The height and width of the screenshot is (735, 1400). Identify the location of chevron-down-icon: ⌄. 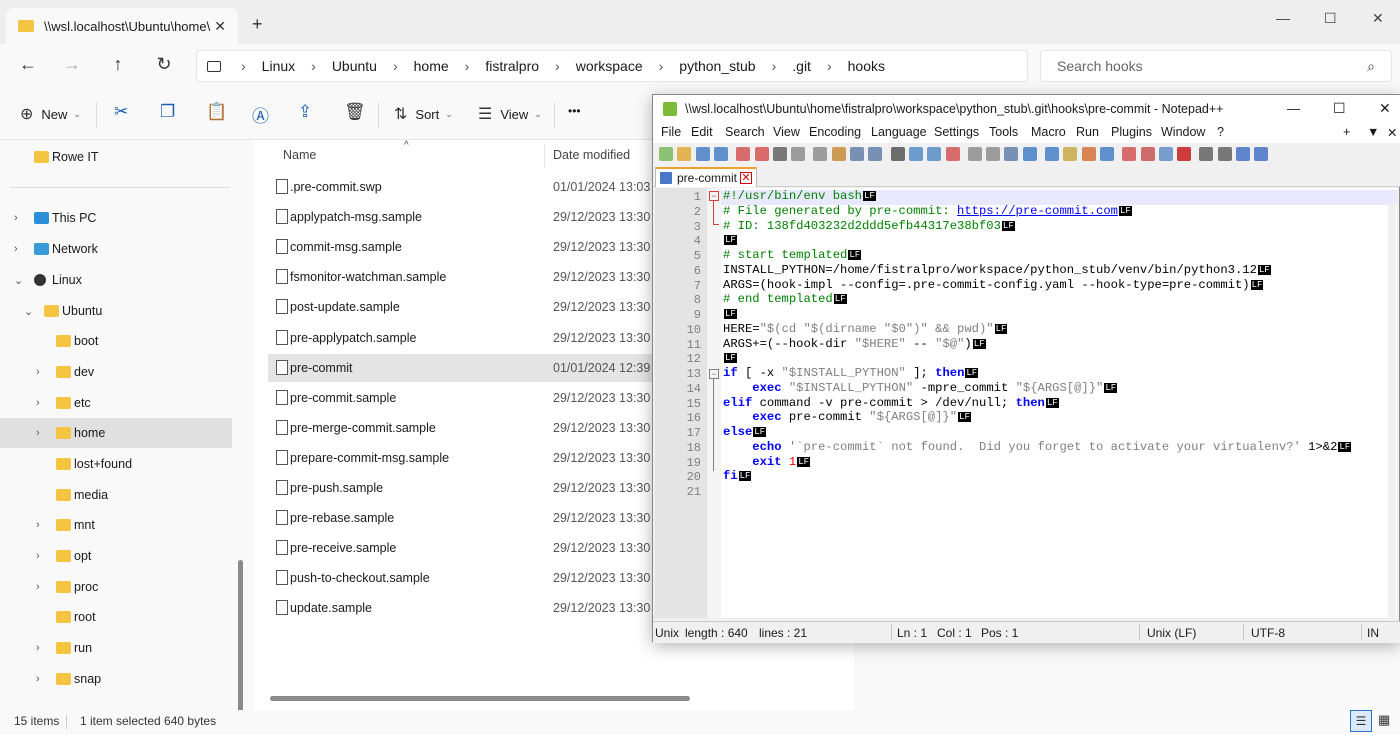
(18, 280).